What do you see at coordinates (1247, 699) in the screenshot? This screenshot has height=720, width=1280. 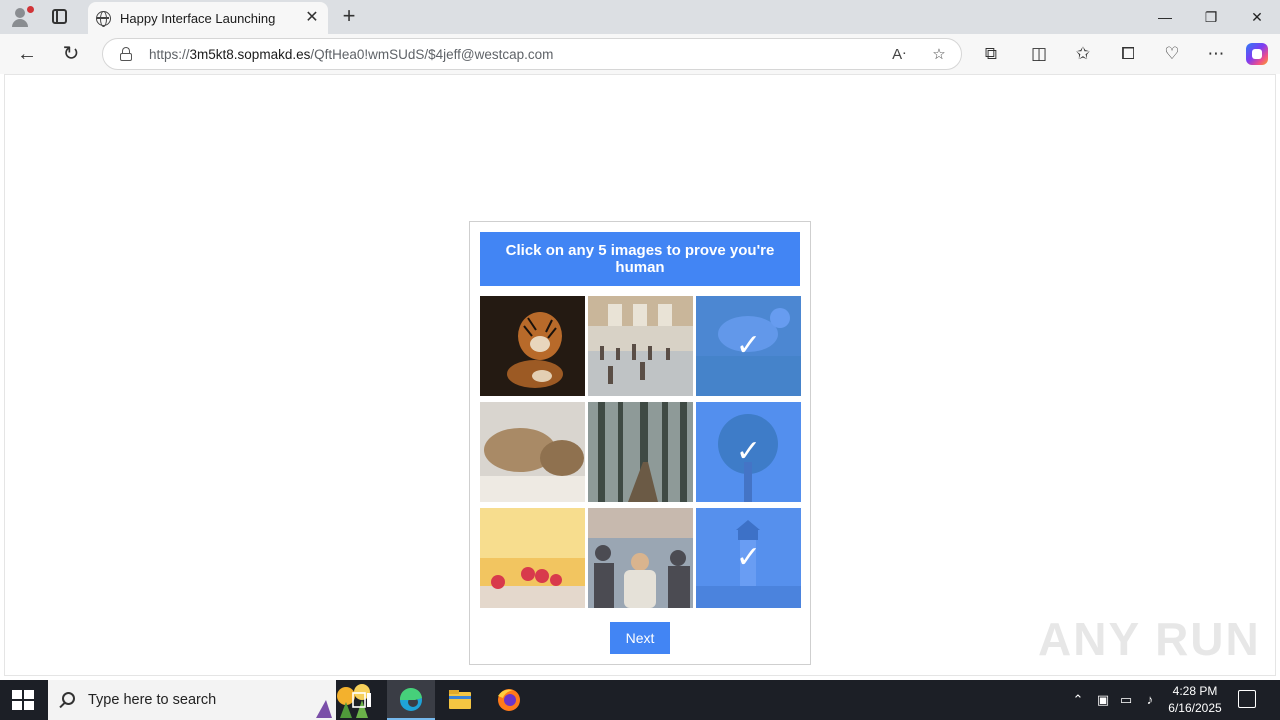 I see `notifications-icon` at bounding box center [1247, 699].